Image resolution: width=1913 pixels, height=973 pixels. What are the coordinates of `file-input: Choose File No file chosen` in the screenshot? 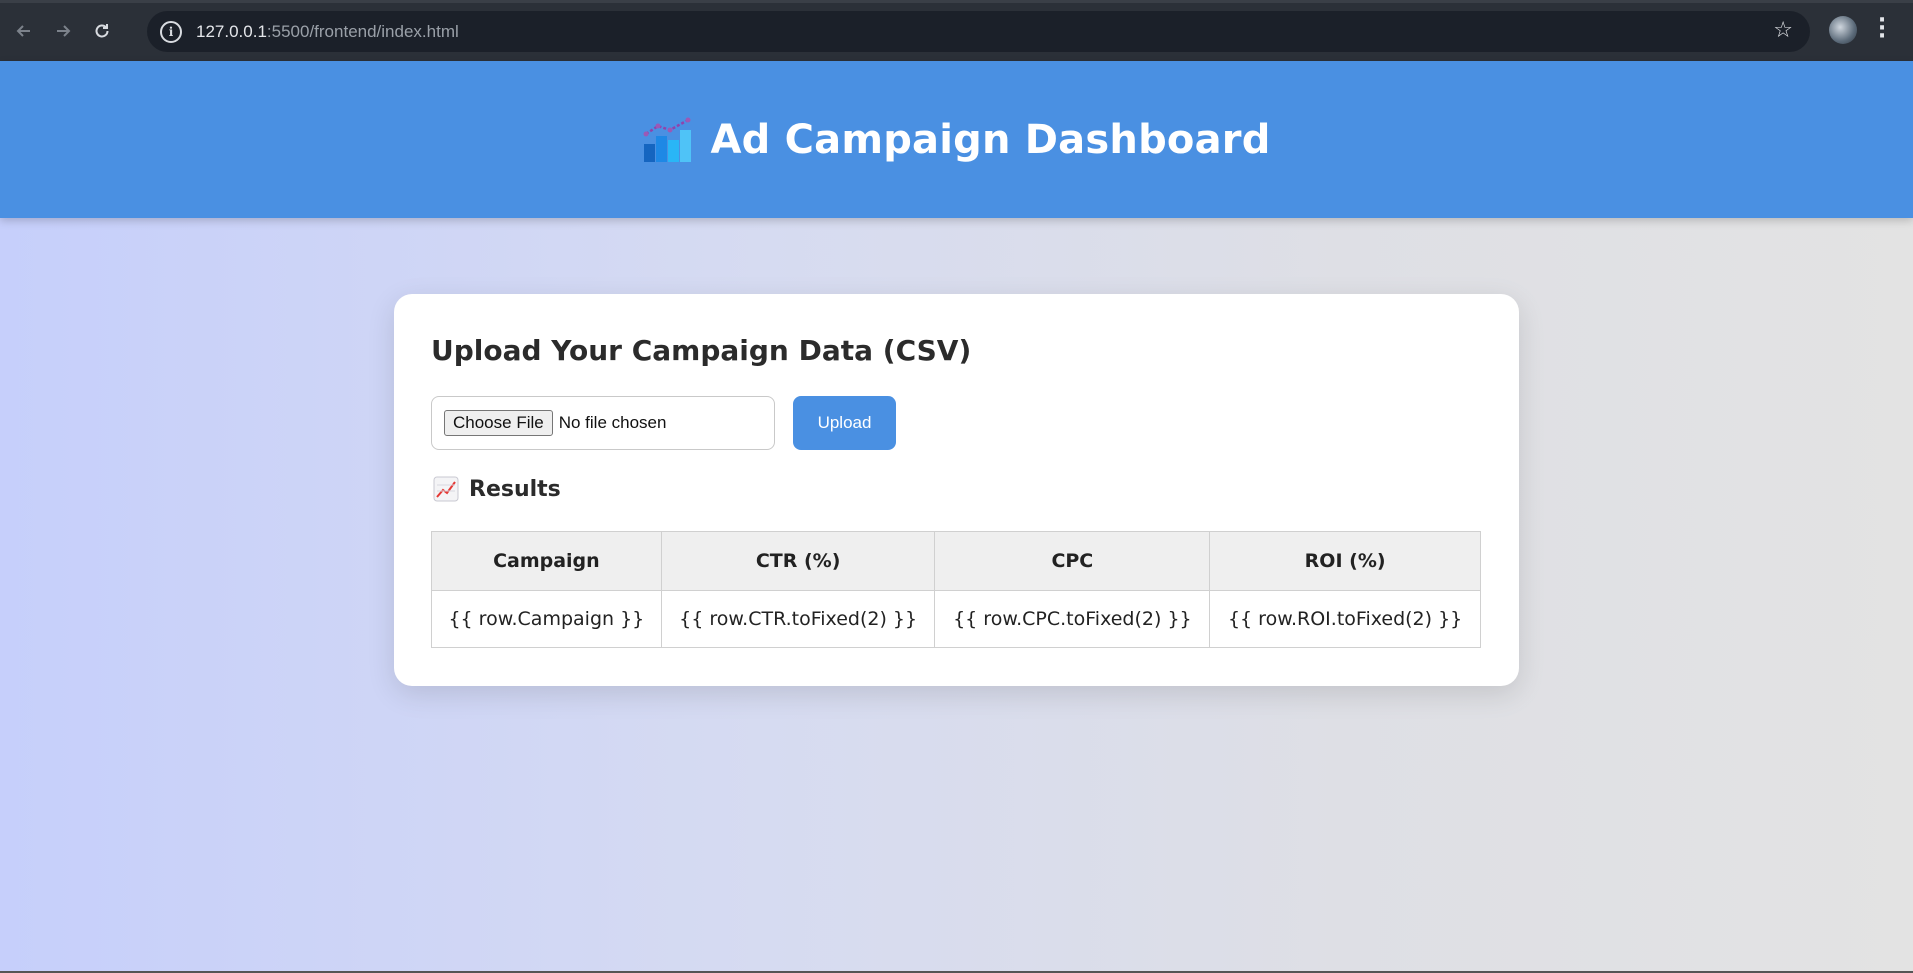 It's located at (603, 423).